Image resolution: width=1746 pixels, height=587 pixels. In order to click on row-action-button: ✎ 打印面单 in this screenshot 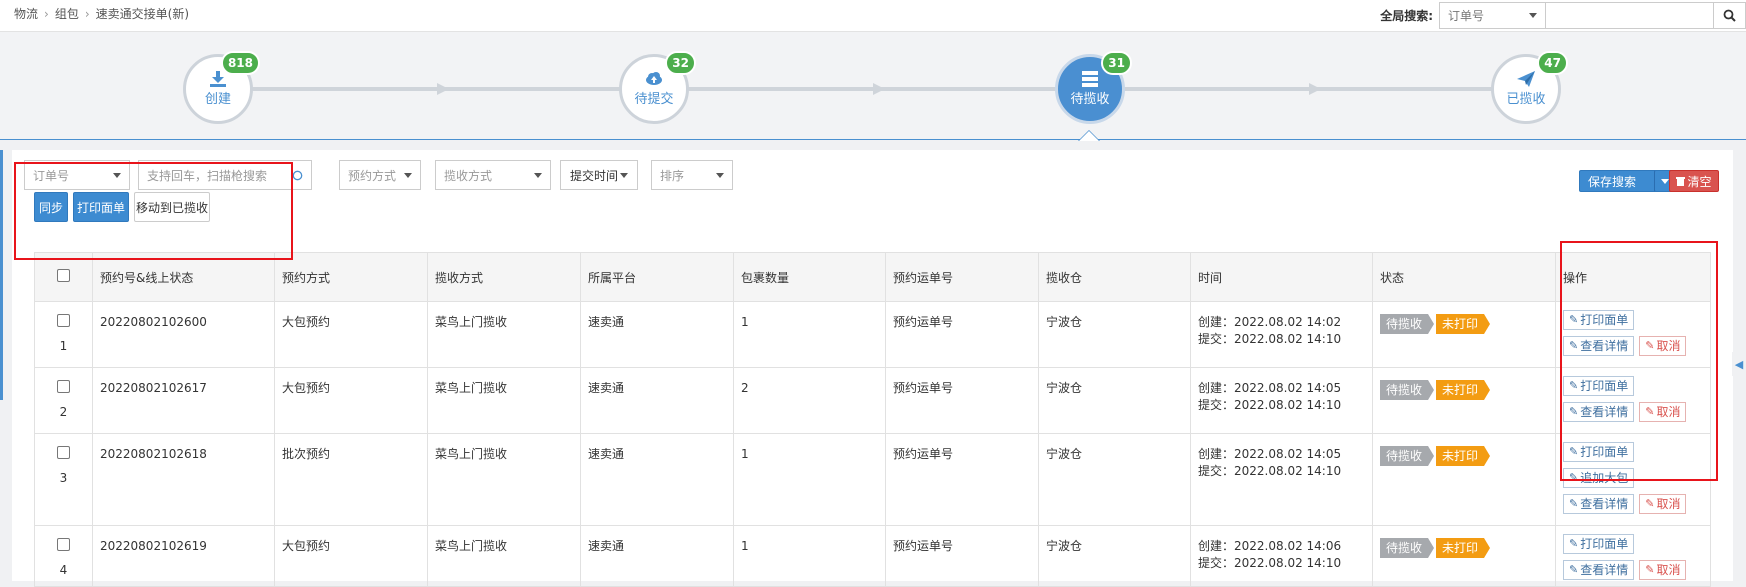, I will do `click(1599, 544)`.